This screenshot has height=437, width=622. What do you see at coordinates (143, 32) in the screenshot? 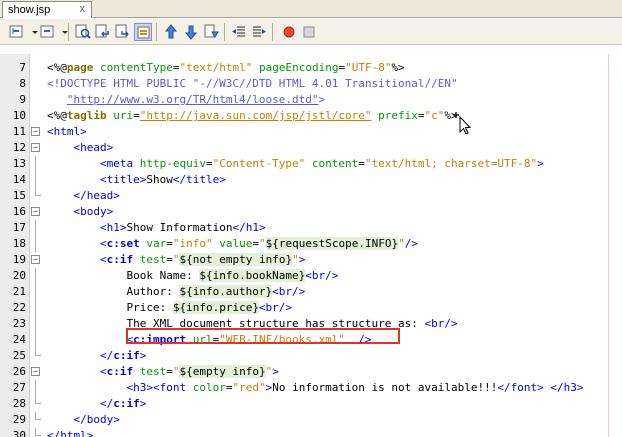
I see `toggle-highlight-icon` at bounding box center [143, 32].